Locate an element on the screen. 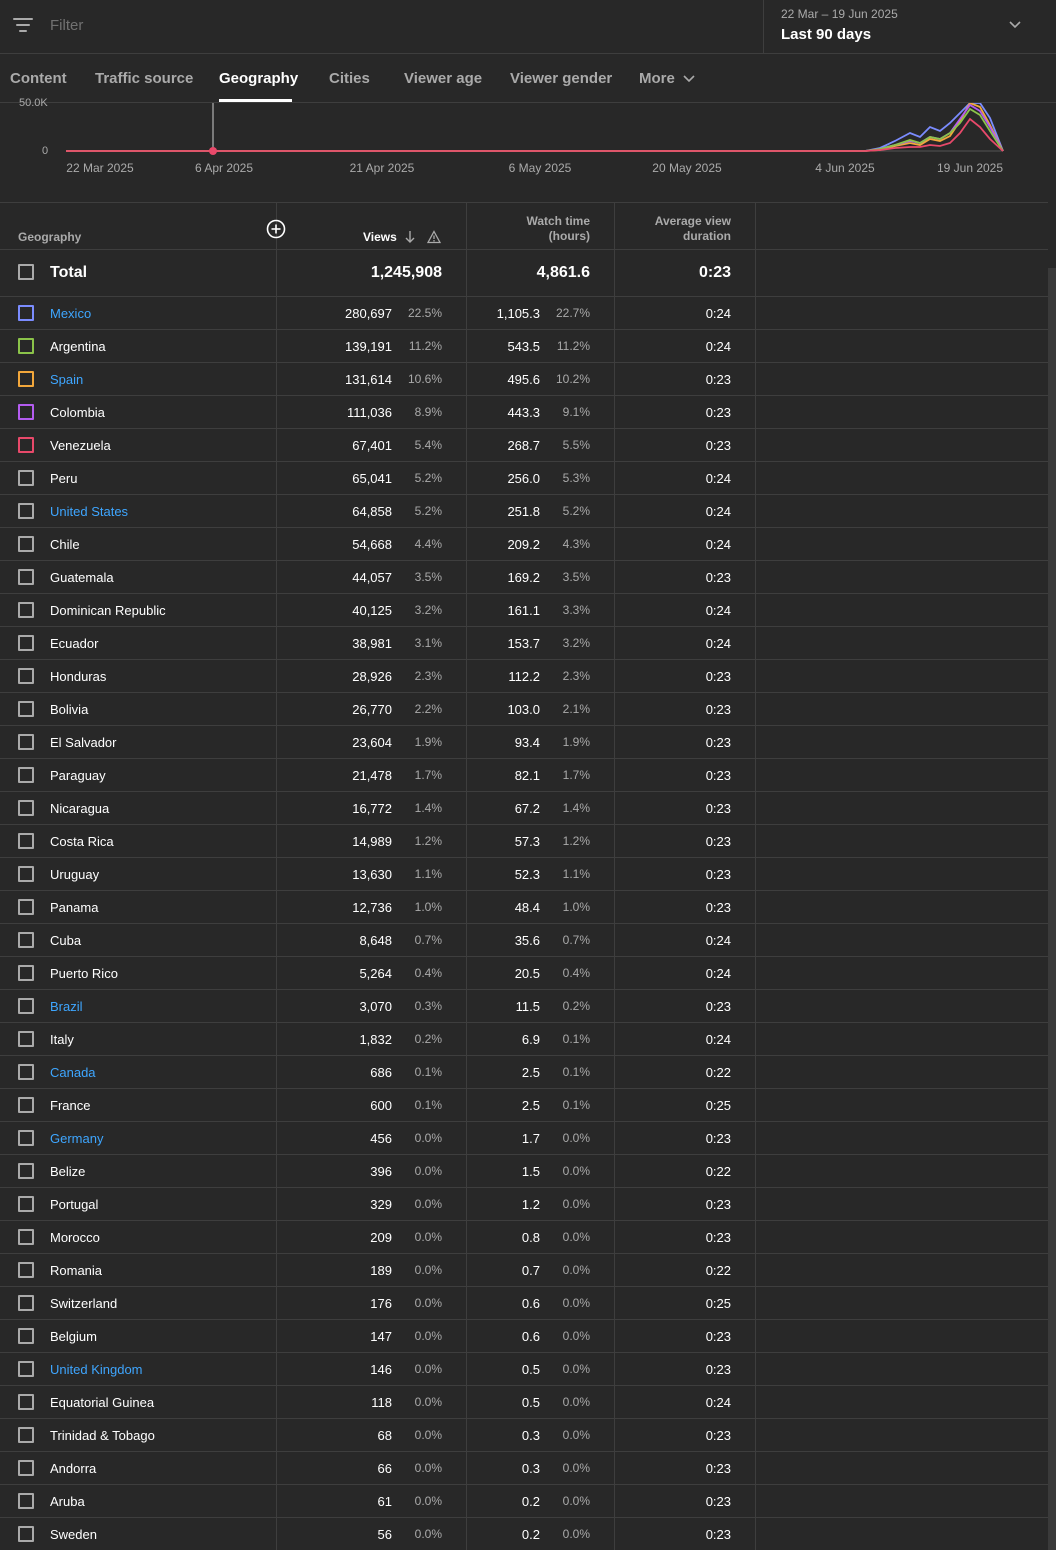  row-views: 176 is located at coordinates (381, 1303).